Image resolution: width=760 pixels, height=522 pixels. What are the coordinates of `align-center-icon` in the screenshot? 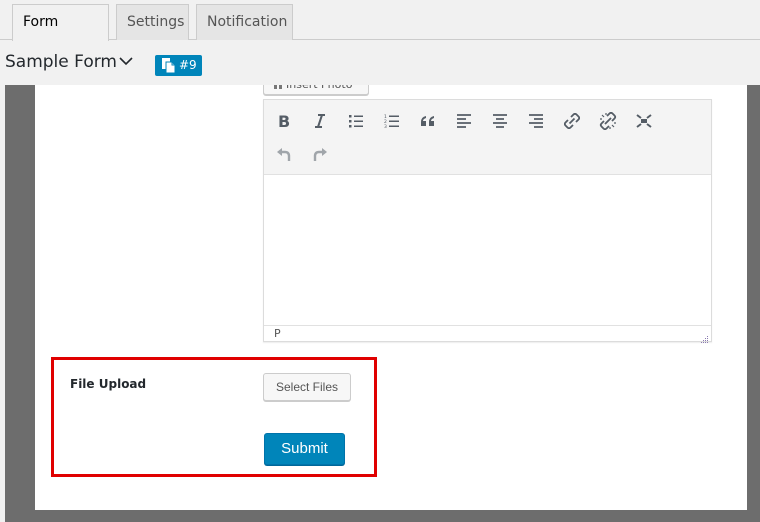 It's located at (500, 121).